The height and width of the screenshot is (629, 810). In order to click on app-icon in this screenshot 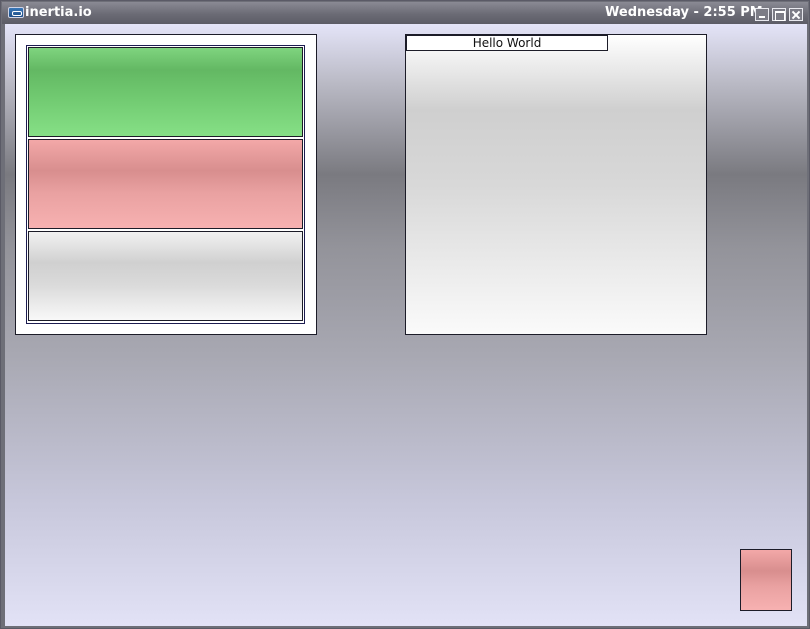, I will do `click(16, 12)`.